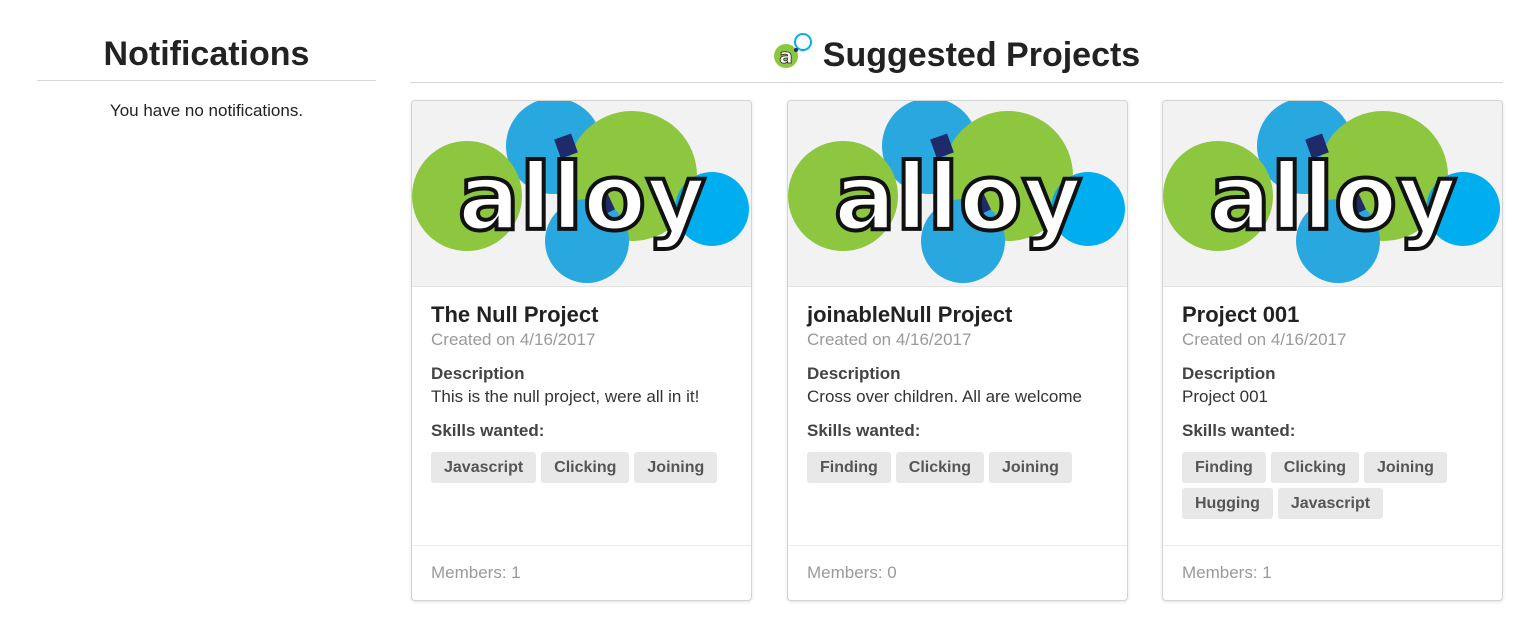 The height and width of the screenshot is (620, 1525). What do you see at coordinates (1225, 396) in the screenshot?
I see `project-description: Project 001` at bounding box center [1225, 396].